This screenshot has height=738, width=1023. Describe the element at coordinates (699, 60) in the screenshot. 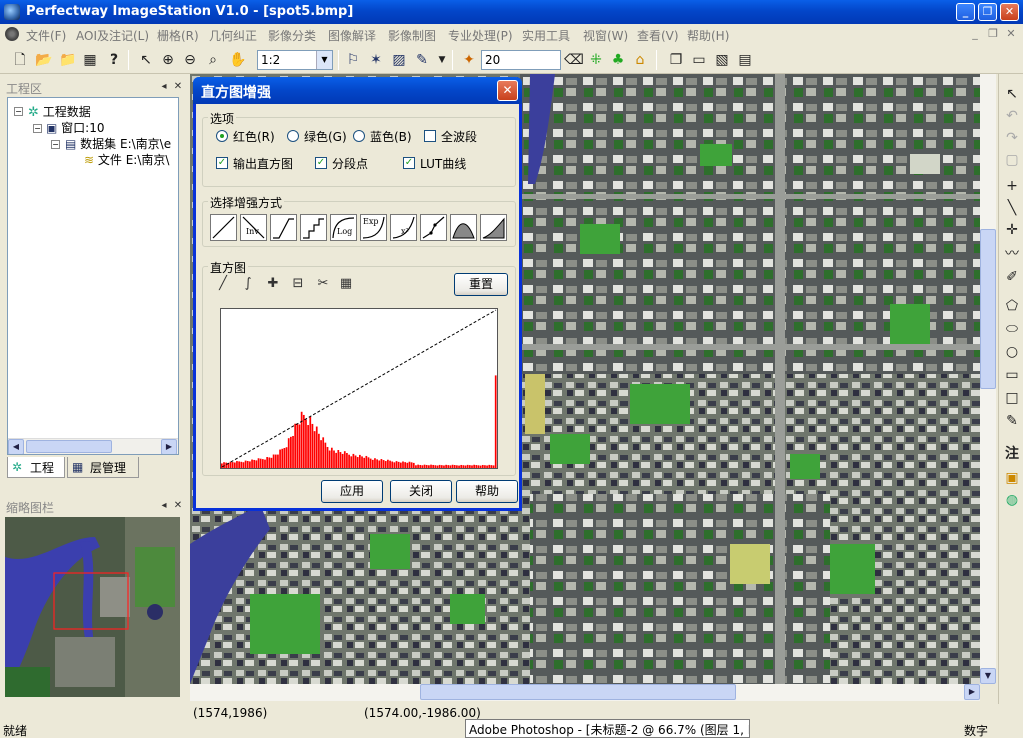

I see `monitor-icon: ▭` at that location.